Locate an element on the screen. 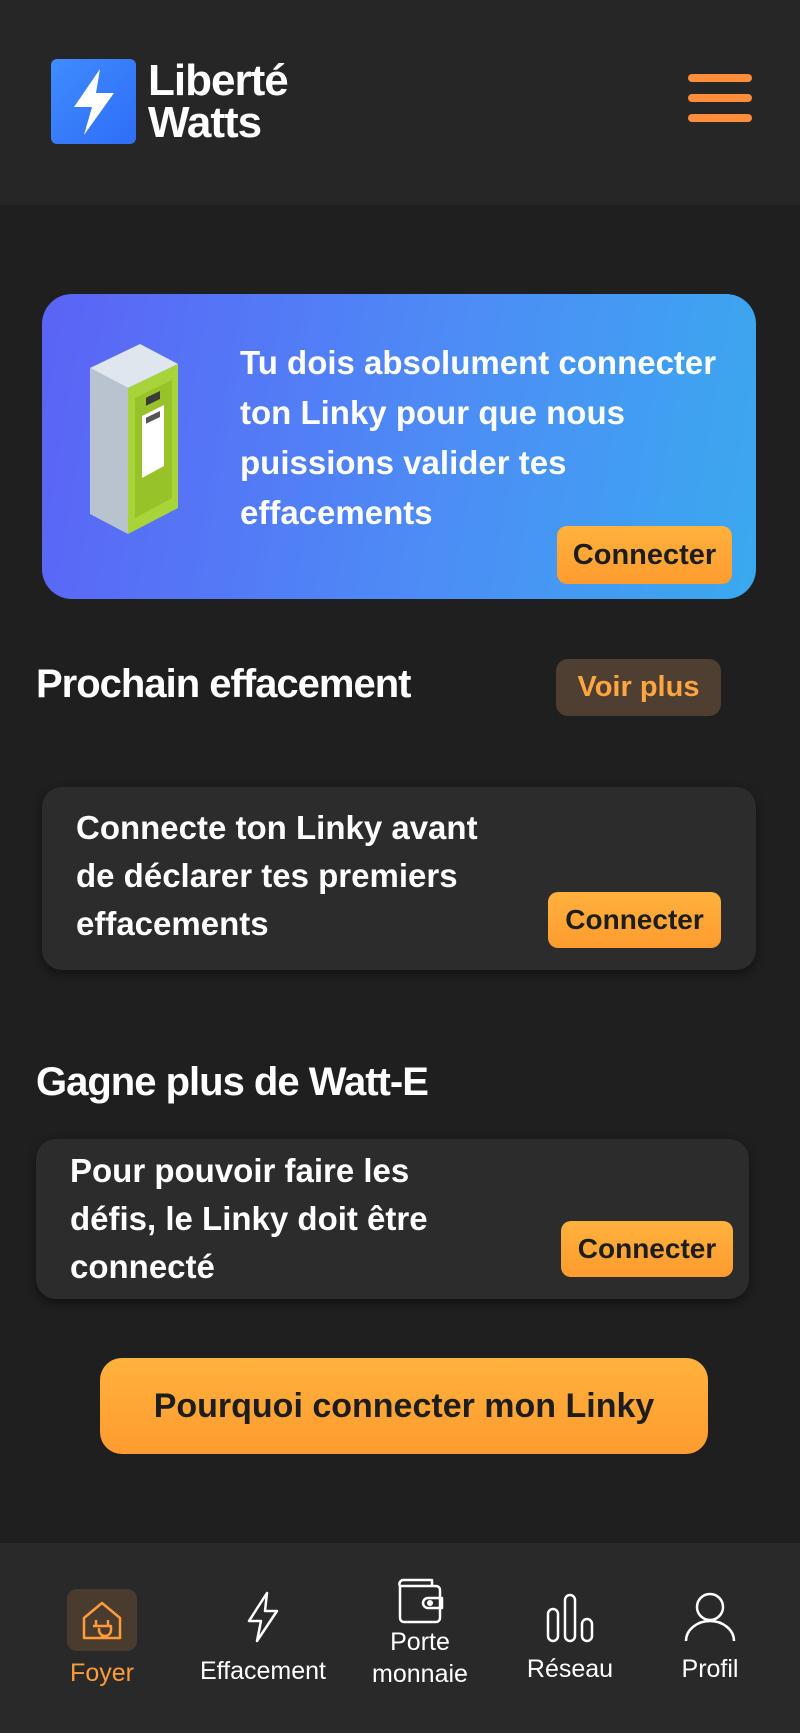  see-more-button: Voir plus is located at coordinates (638, 687).